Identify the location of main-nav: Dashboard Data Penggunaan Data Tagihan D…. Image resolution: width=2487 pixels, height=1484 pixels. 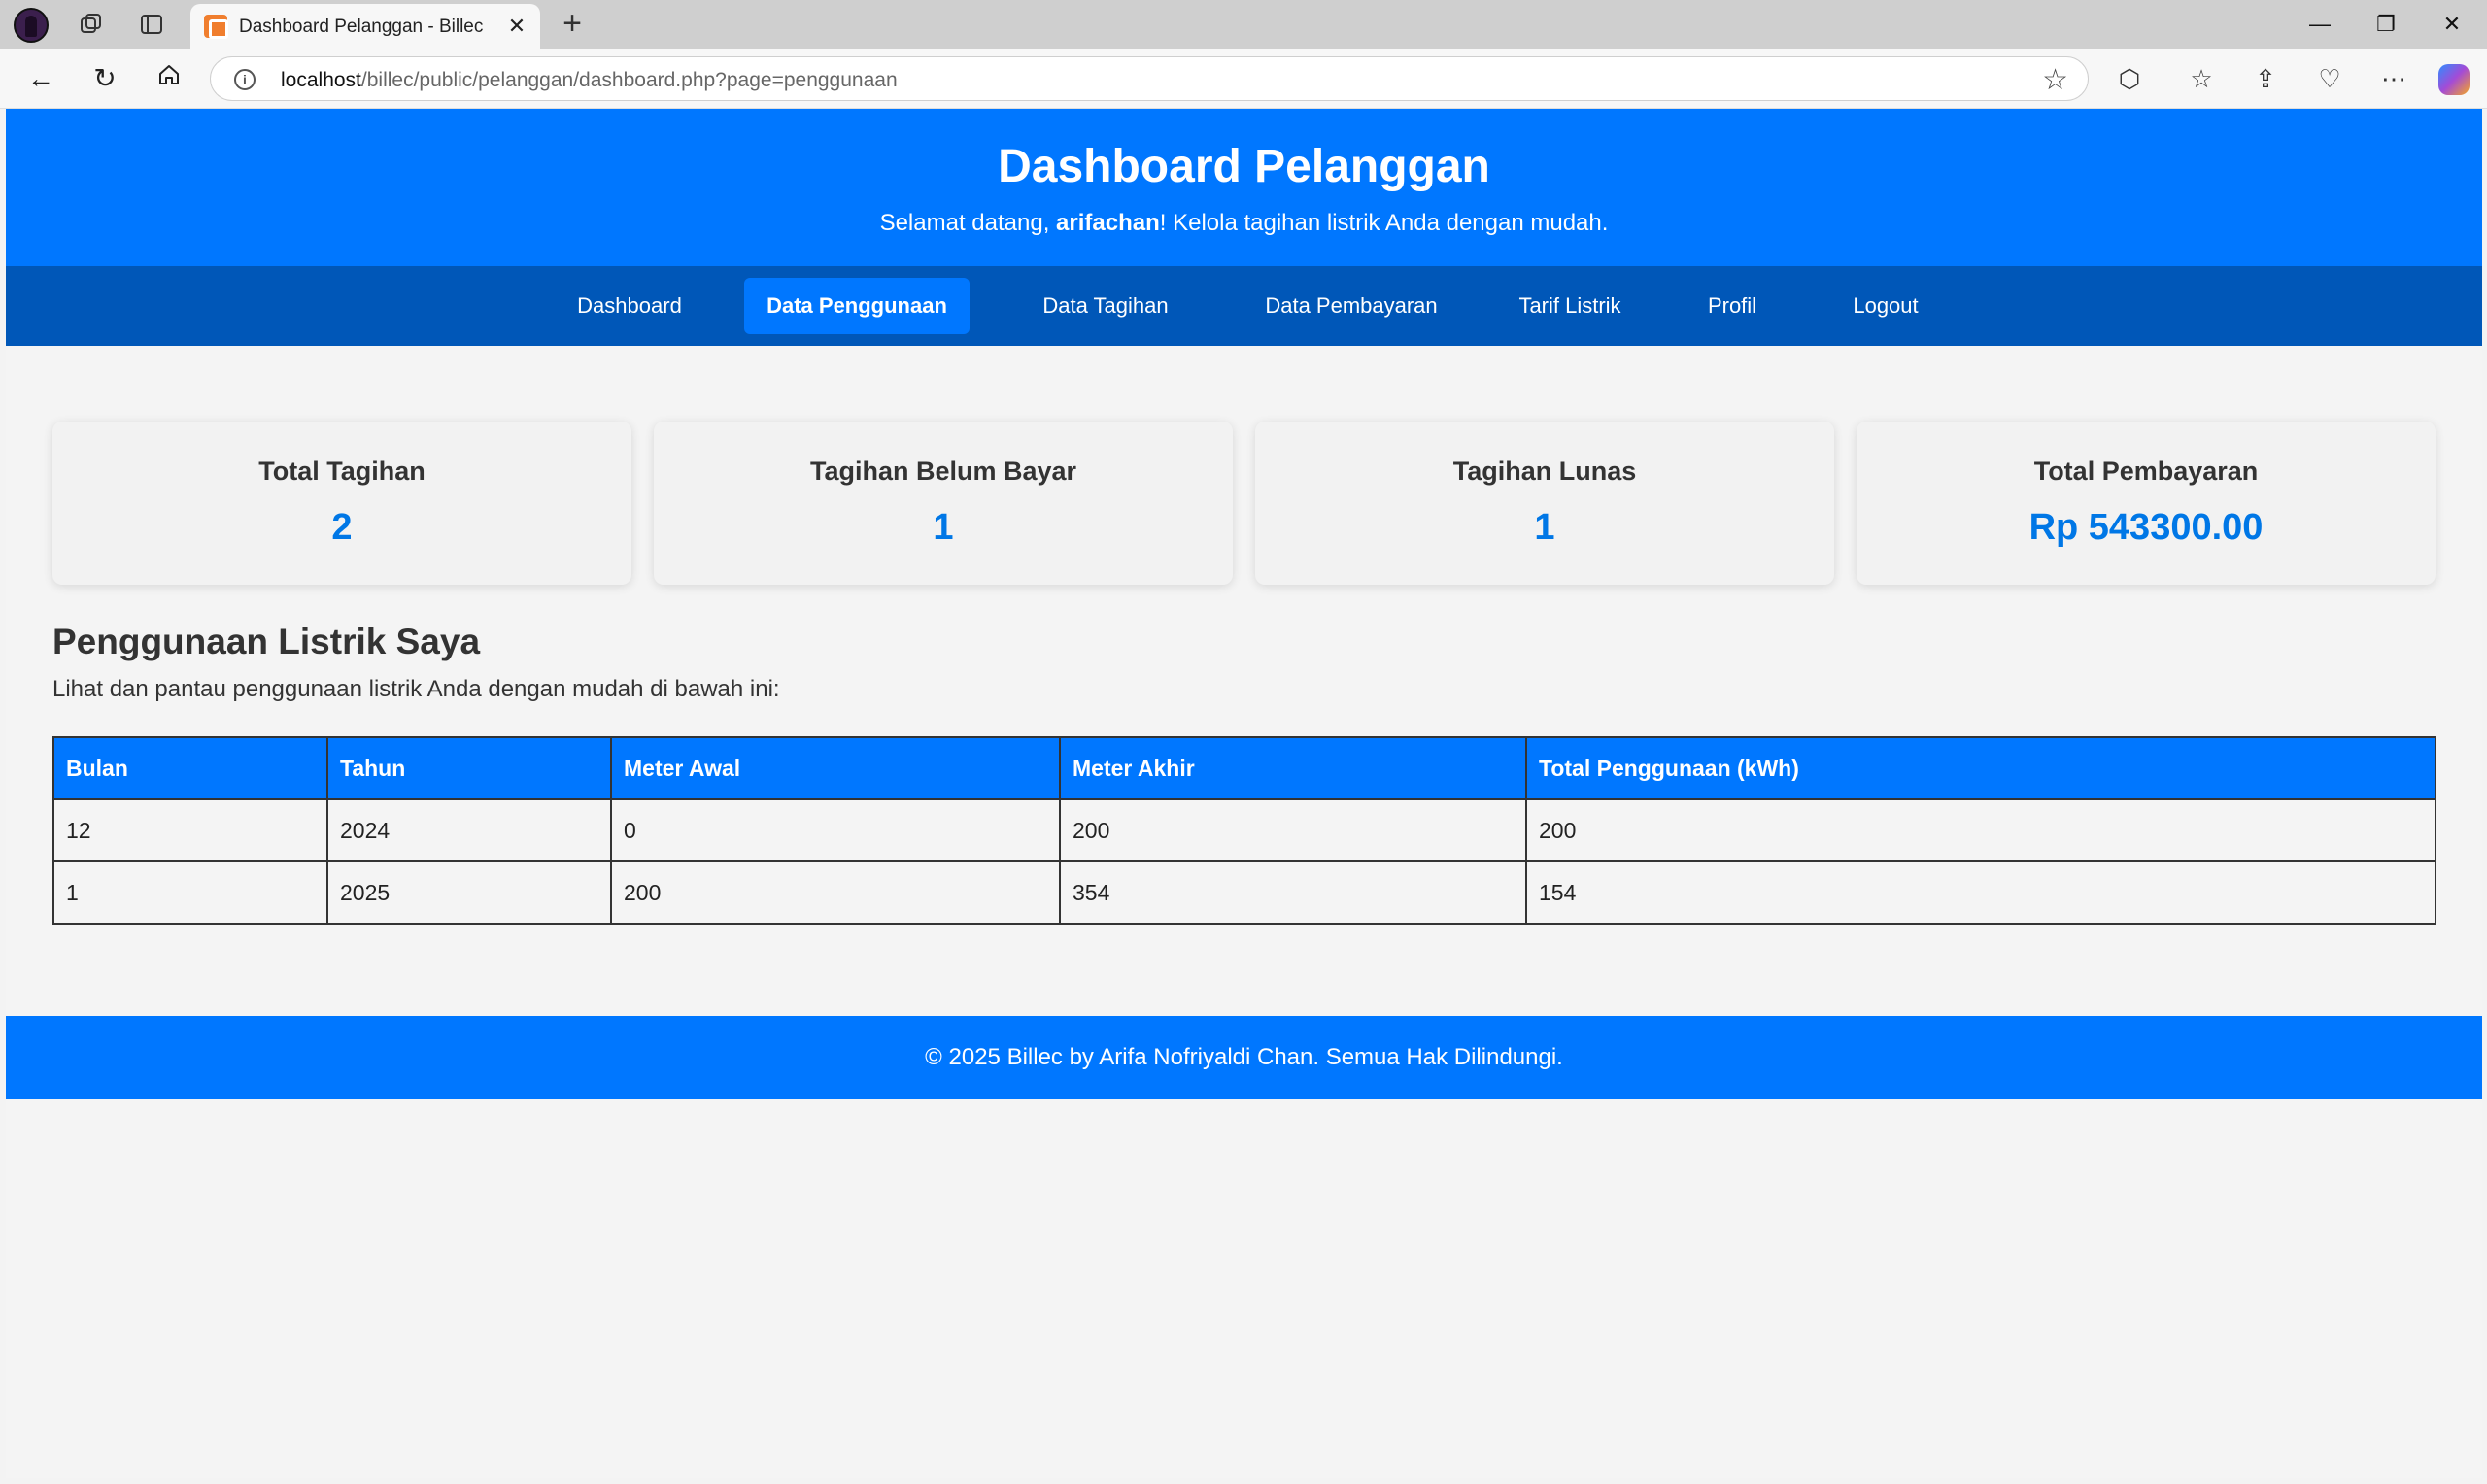
(1244, 306).